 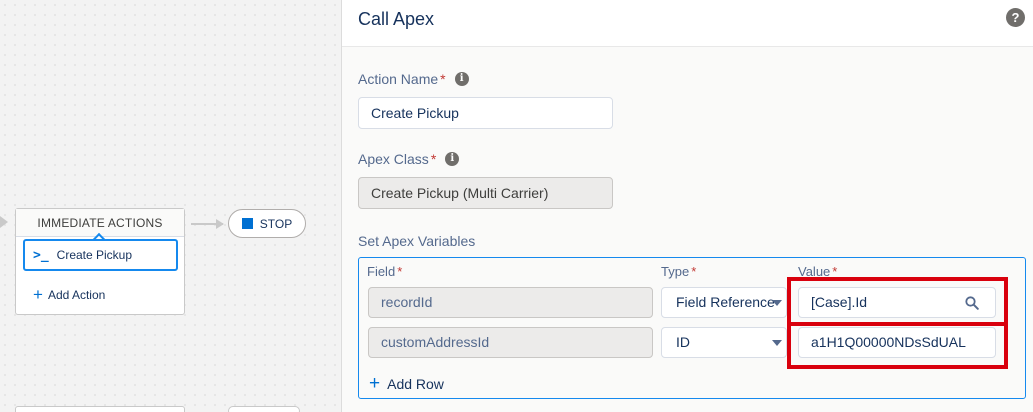 I want to click on immediate-actions-header: IMMEDIATE ACTIONS, so click(x=100, y=223).